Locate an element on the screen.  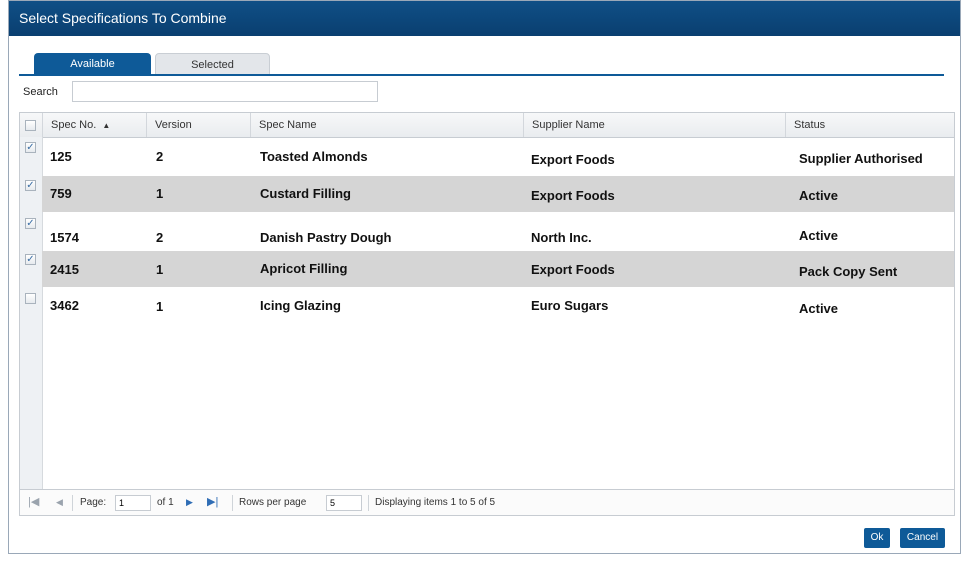
cell-supplier: North Inc. is located at coordinates (561, 237).